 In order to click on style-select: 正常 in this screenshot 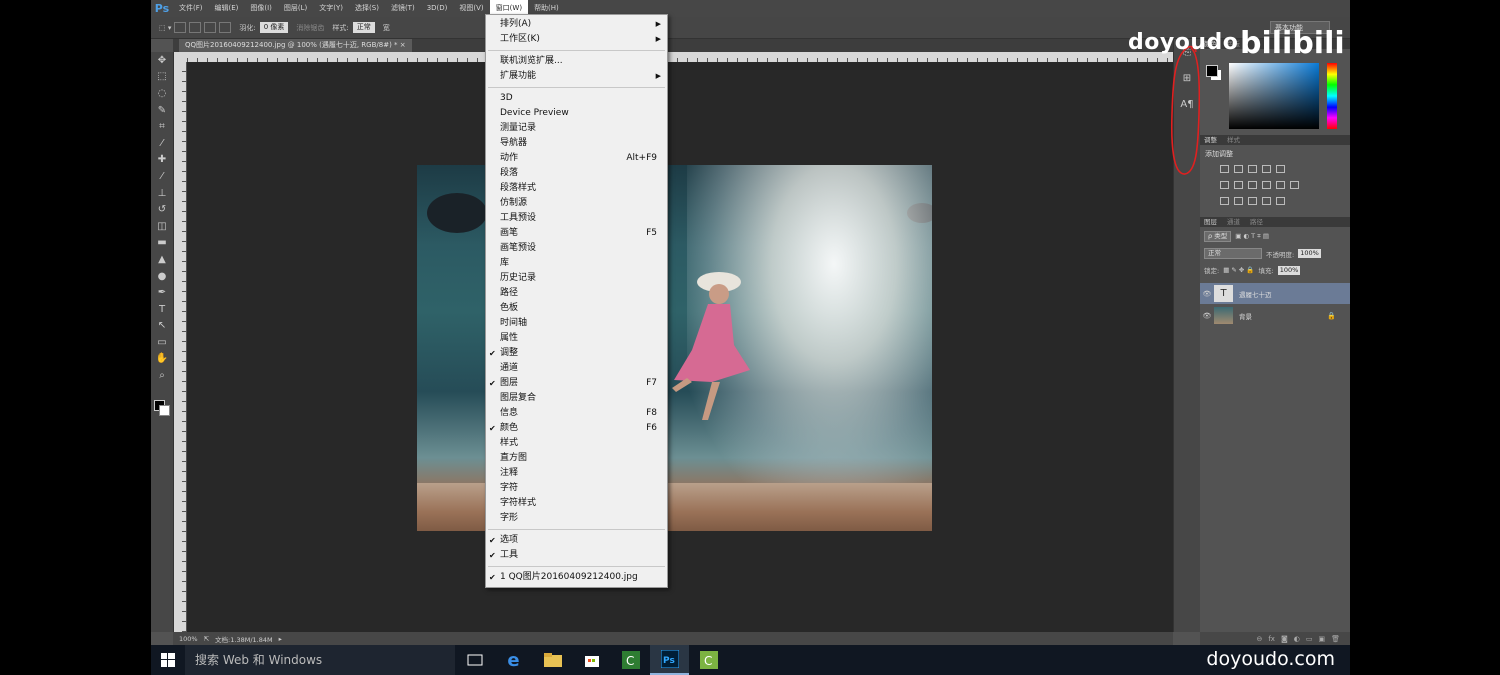, I will do `click(363, 27)`.